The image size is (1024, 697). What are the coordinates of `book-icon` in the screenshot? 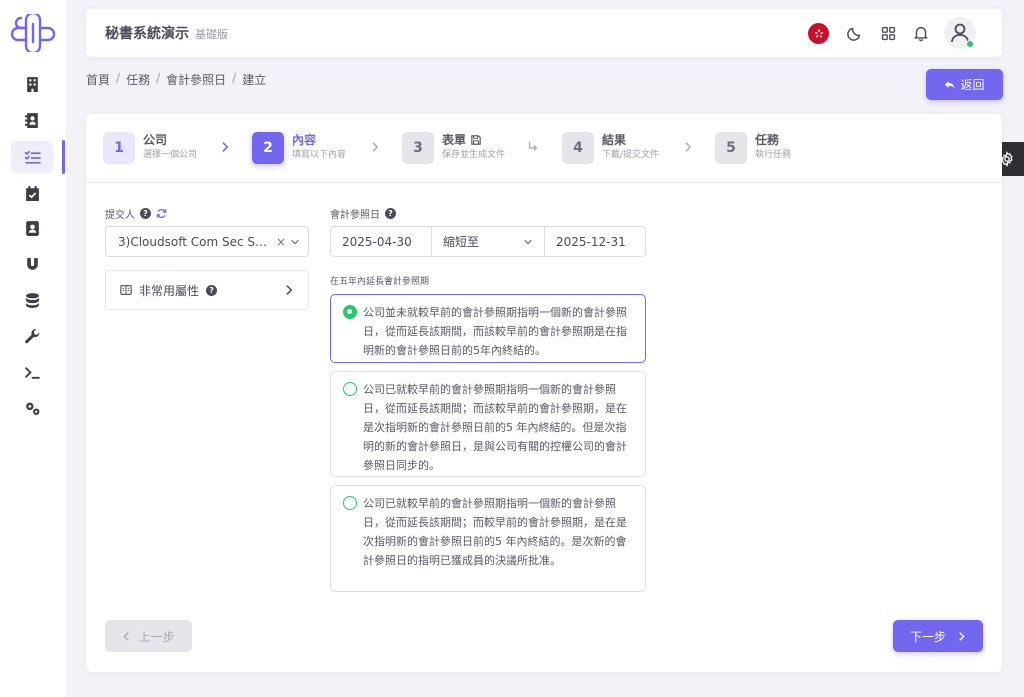 It's located at (126, 290).